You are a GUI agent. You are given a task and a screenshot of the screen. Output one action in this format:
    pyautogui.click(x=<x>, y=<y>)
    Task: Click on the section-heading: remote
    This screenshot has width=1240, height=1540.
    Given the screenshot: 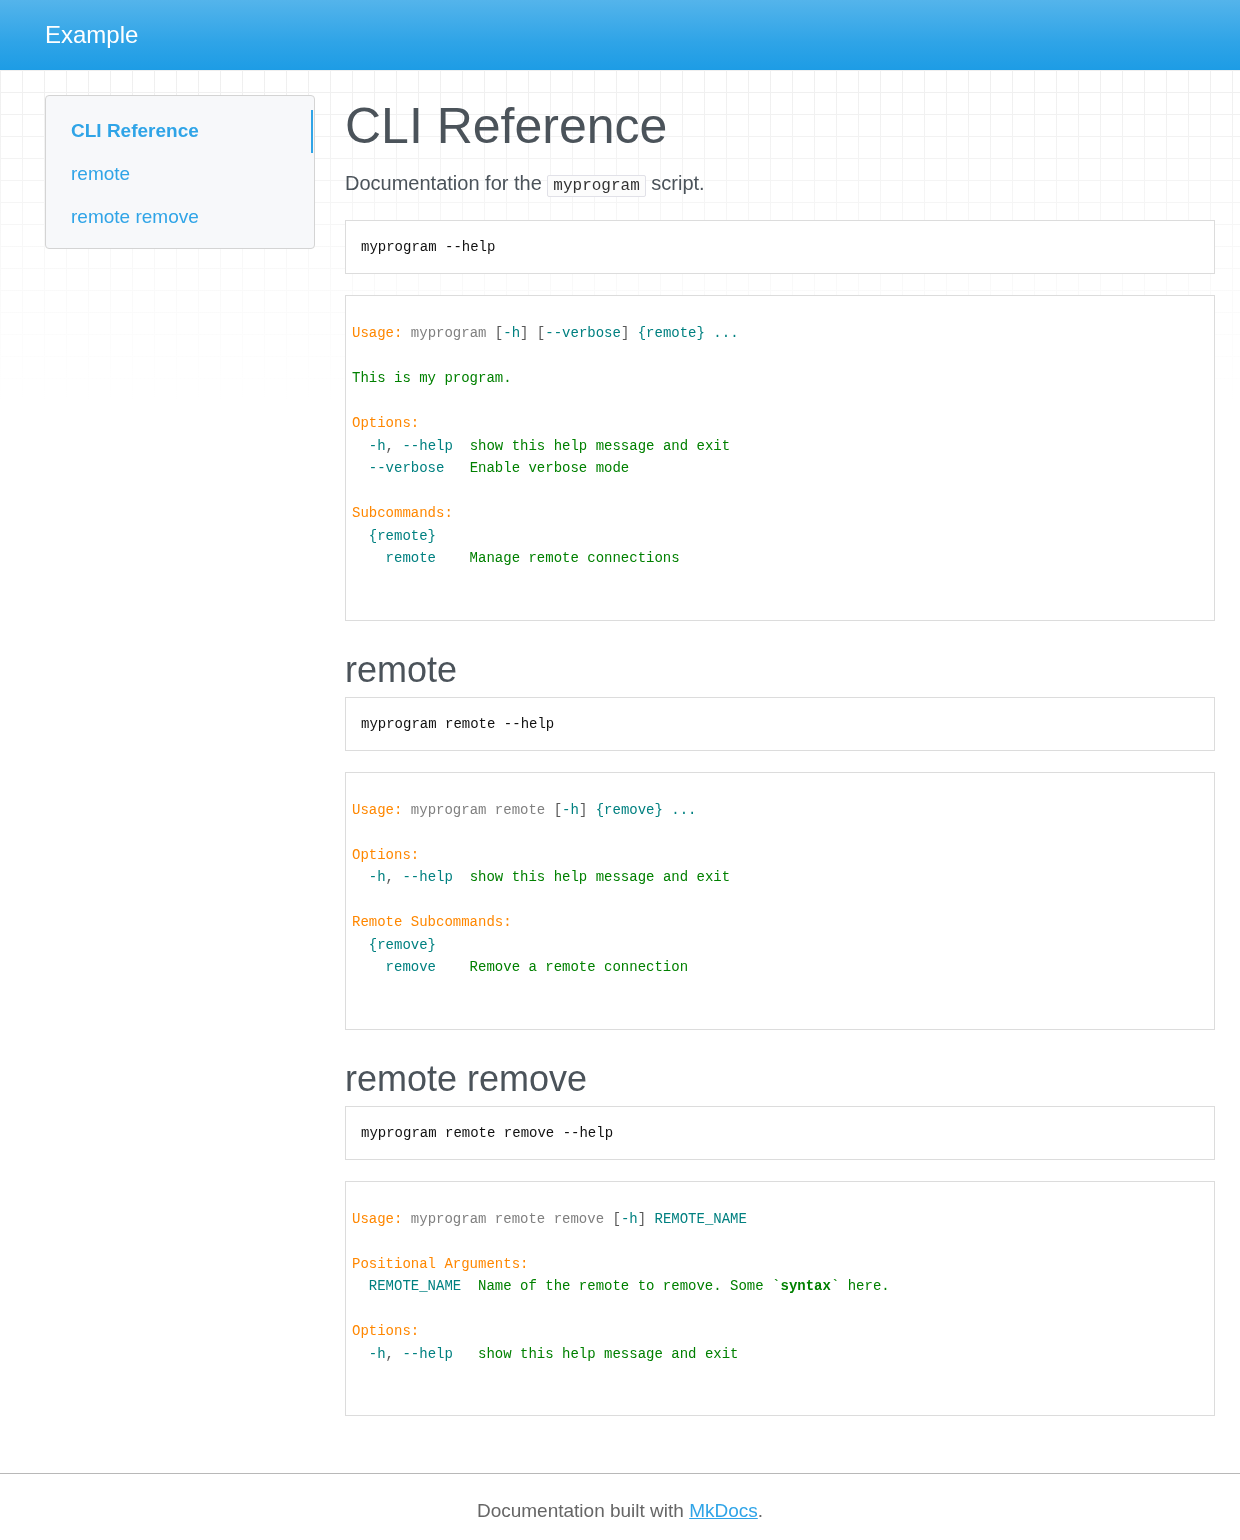 What is the action you would take?
    pyautogui.click(x=401, y=669)
    